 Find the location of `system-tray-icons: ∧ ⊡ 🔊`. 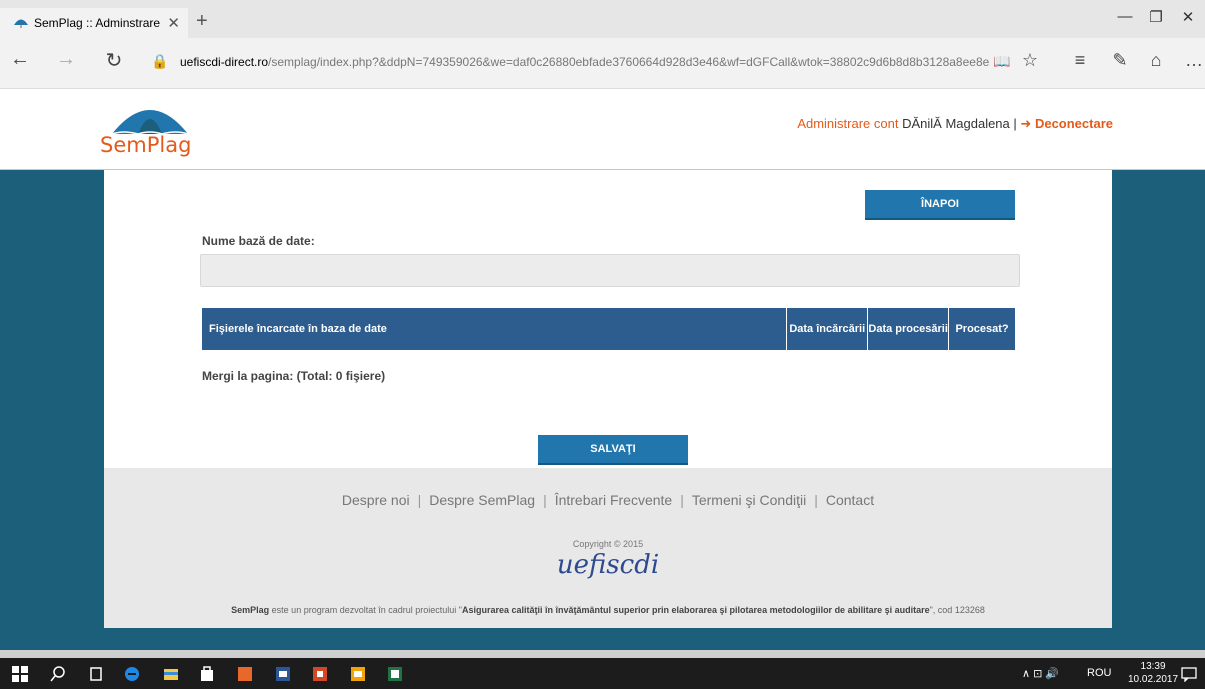

system-tray-icons: ∧ ⊡ 🔊 is located at coordinates (1040, 673).